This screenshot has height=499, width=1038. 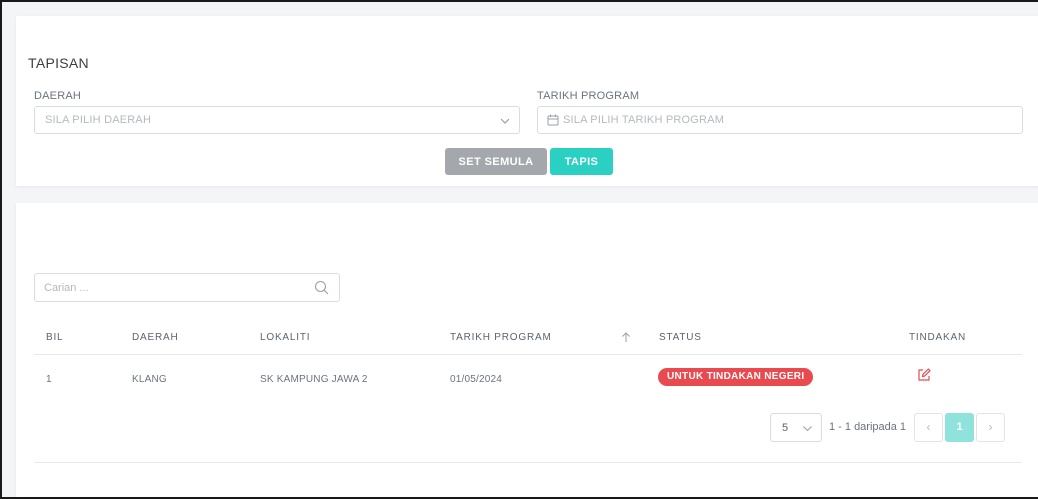 I want to click on calendar-icon, so click(x=553, y=120).